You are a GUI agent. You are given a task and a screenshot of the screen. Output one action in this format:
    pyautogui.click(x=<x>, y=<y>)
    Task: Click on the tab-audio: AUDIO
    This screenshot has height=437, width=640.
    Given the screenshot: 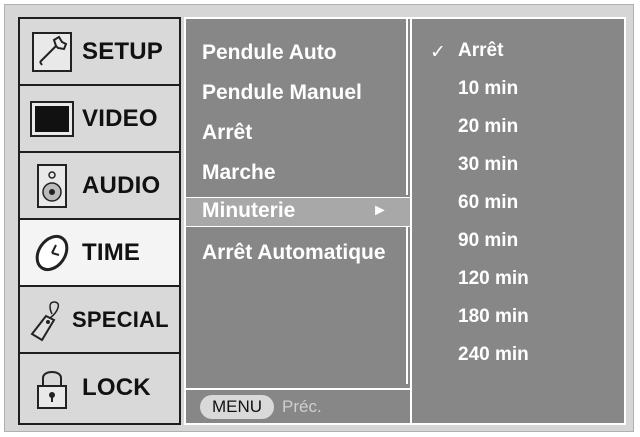 What is the action you would take?
    pyautogui.click(x=99, y=186)
    